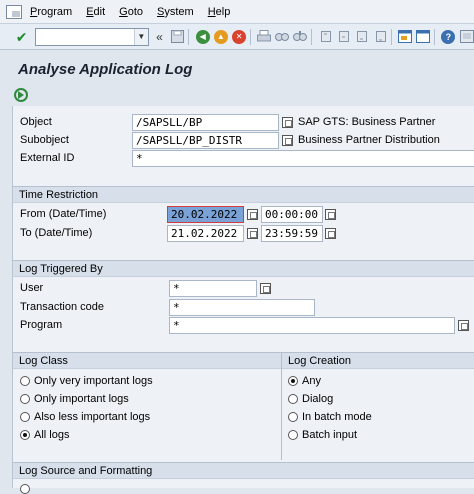 The width and height of the screenshot is (474, 494). What do you see at coordinates (93, 381) in the screenshot?
I see `radio-label: Only very important logs` at bounding box center [93, 381].